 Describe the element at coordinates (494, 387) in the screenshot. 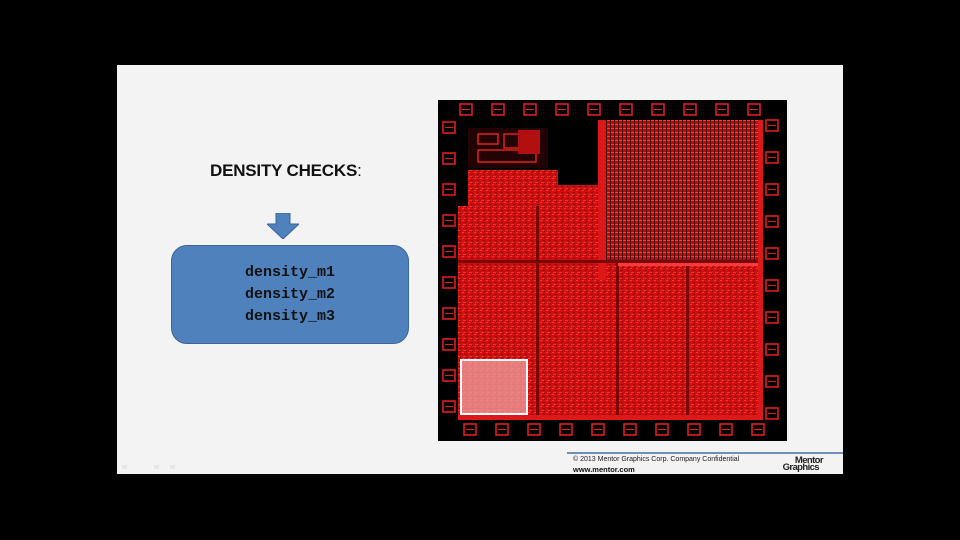

I see `density-window-highlight` at that location.